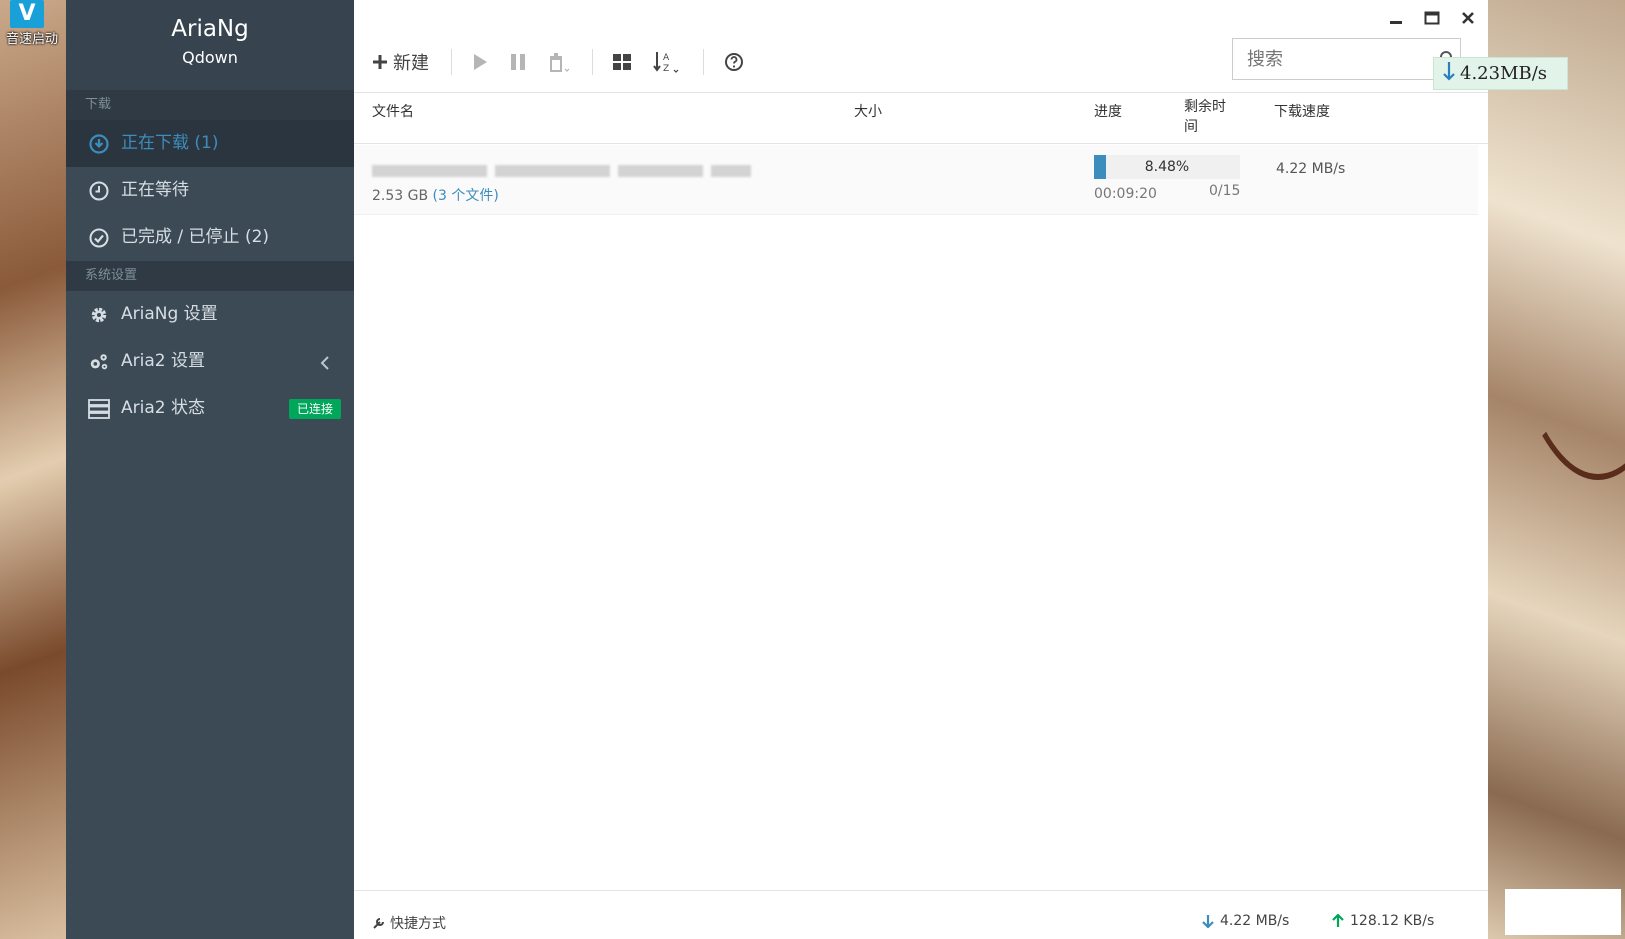 The width and height of the screenshot is (1625, 939). I want to click on grid-icon, so click(622, 62).